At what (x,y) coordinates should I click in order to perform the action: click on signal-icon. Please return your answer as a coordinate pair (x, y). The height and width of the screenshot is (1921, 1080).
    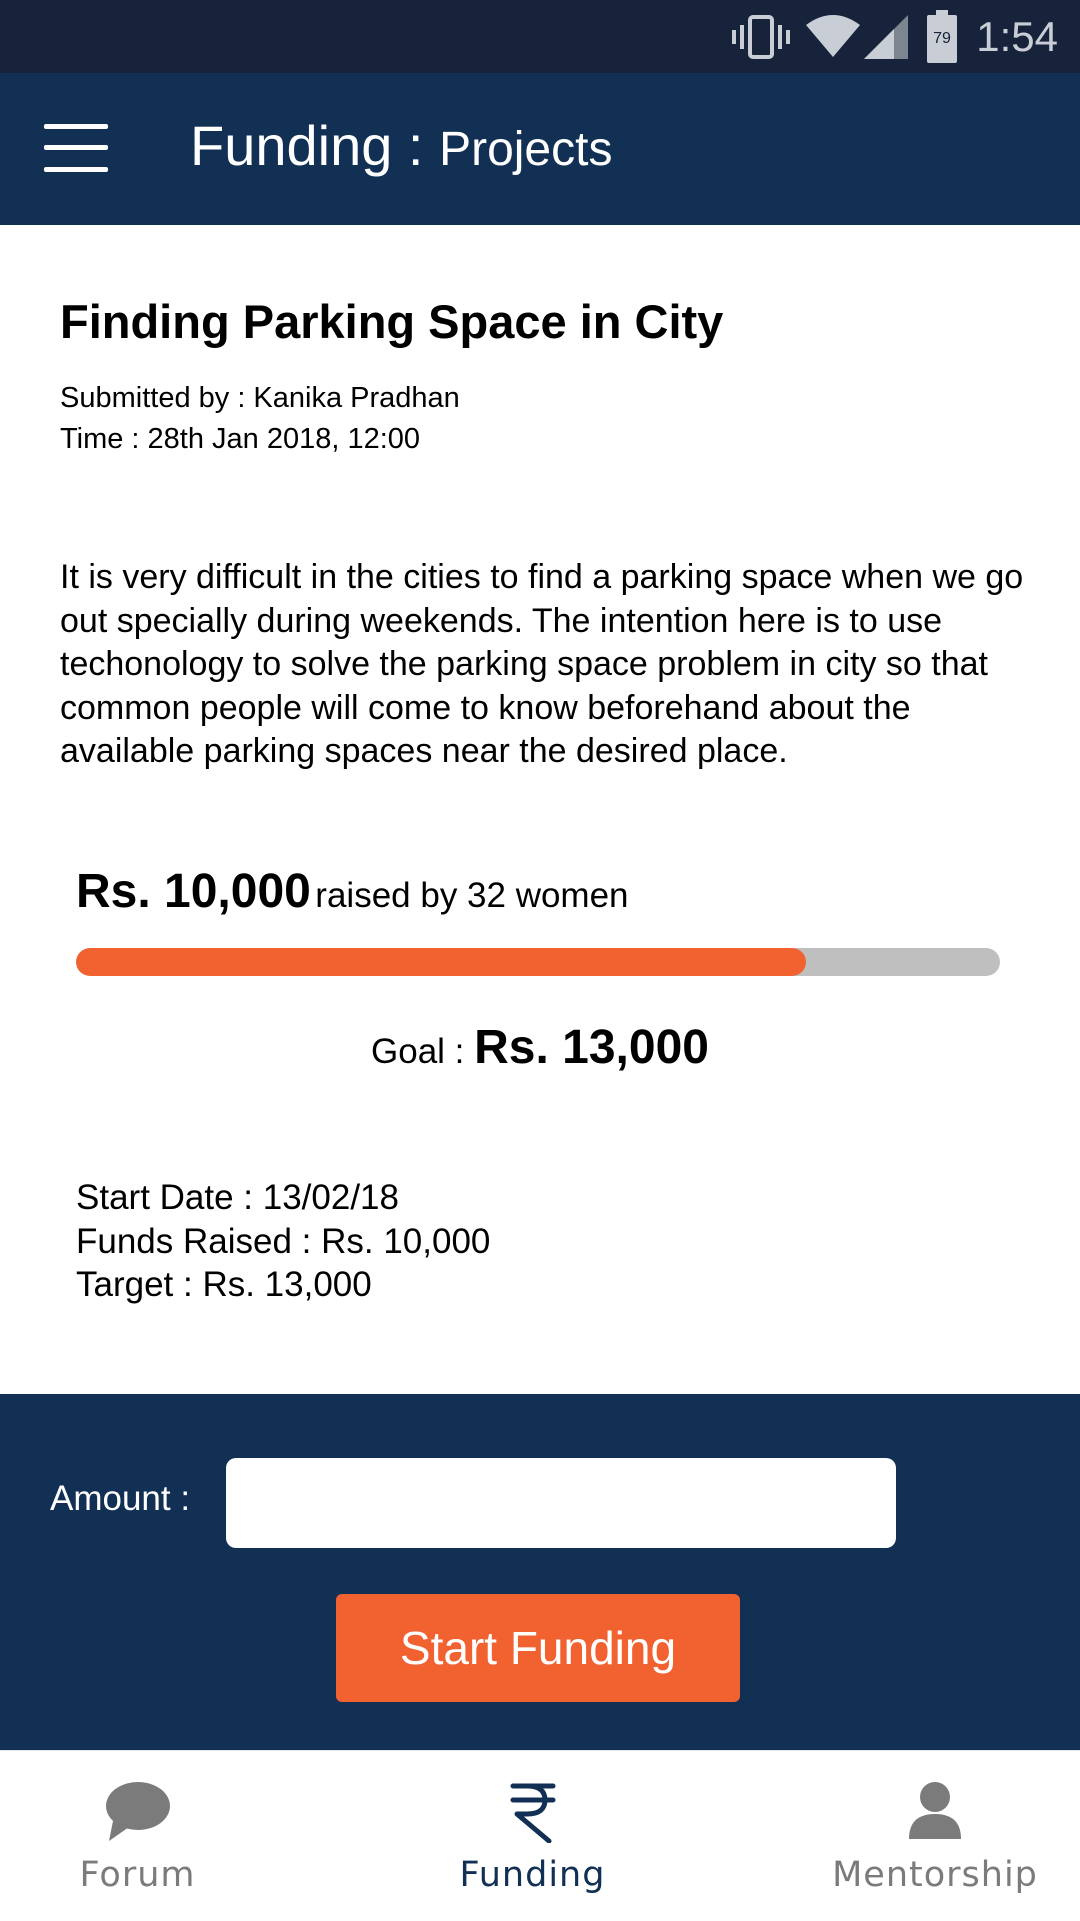
    Looking at the image, I should click on (886, 37).